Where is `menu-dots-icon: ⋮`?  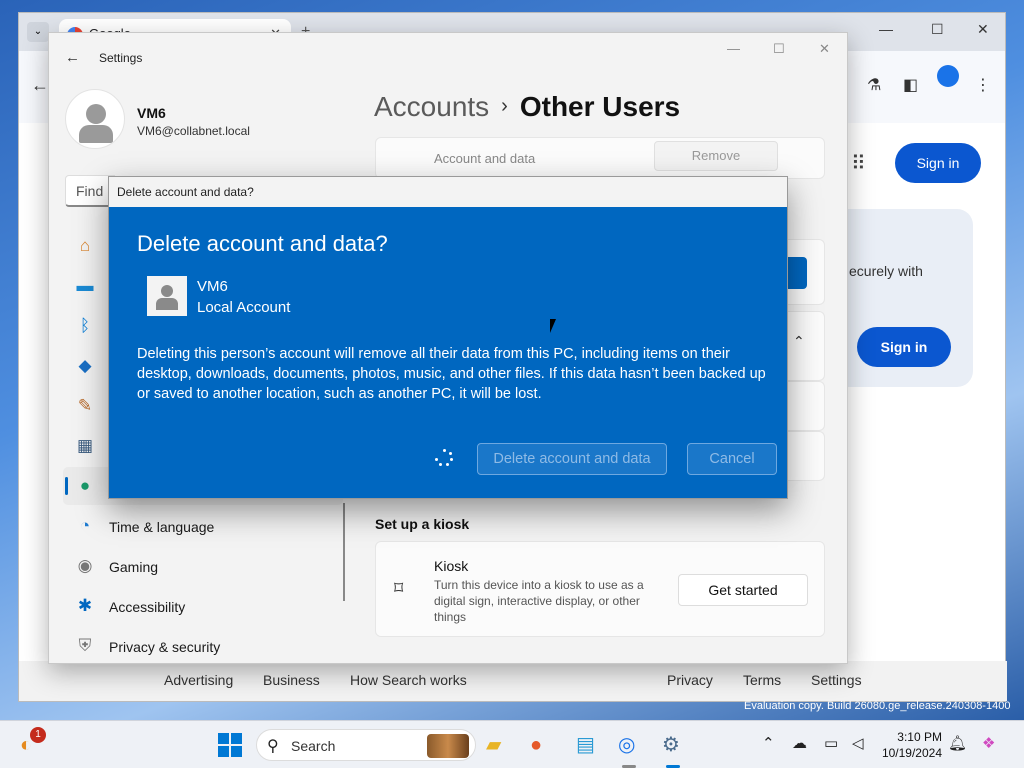
menu-dots-icon: ⋮ is located at coordinates (983, 85).